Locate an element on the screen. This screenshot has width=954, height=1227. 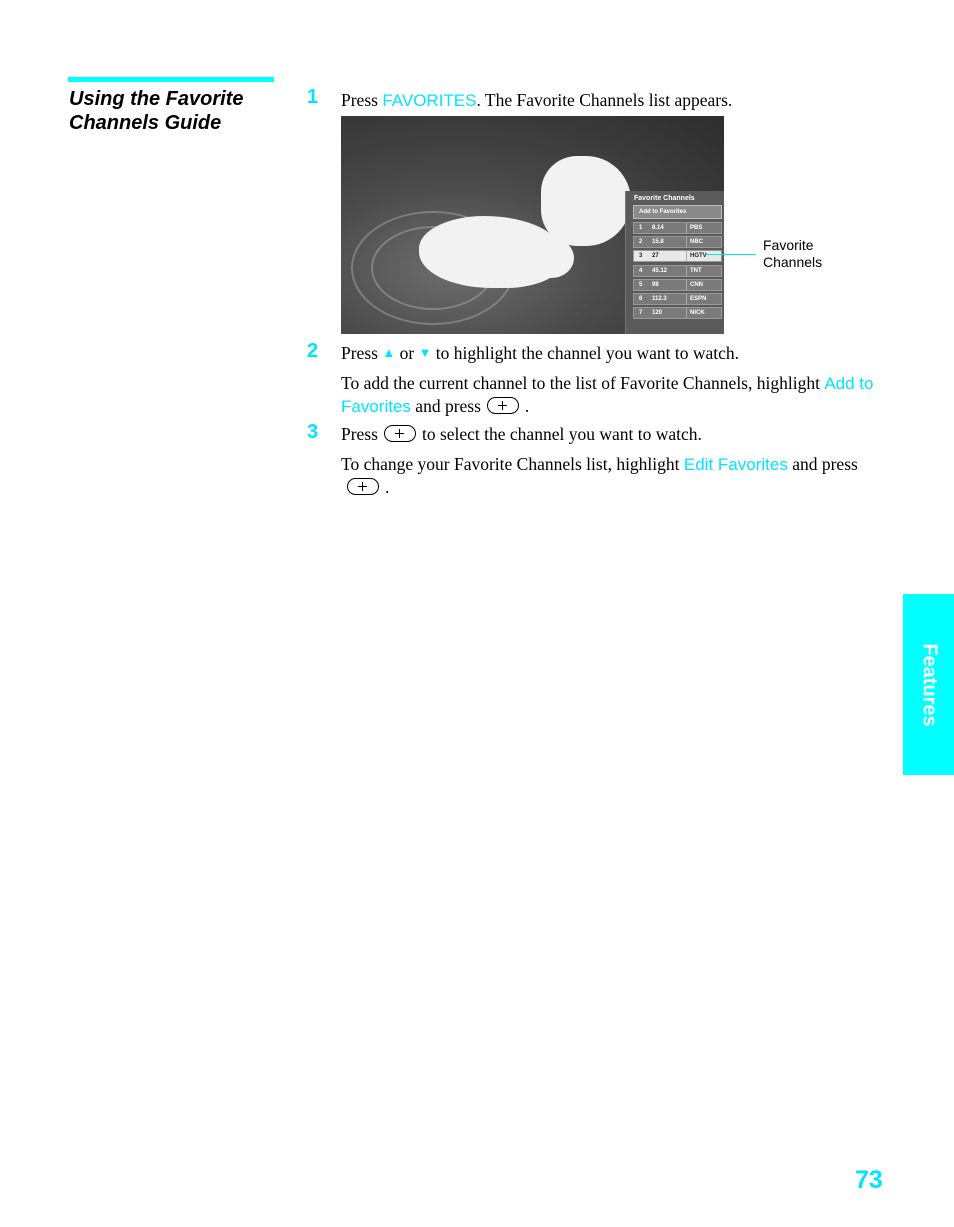
channel-number: 8.14 is located at coordinates (658, 228).